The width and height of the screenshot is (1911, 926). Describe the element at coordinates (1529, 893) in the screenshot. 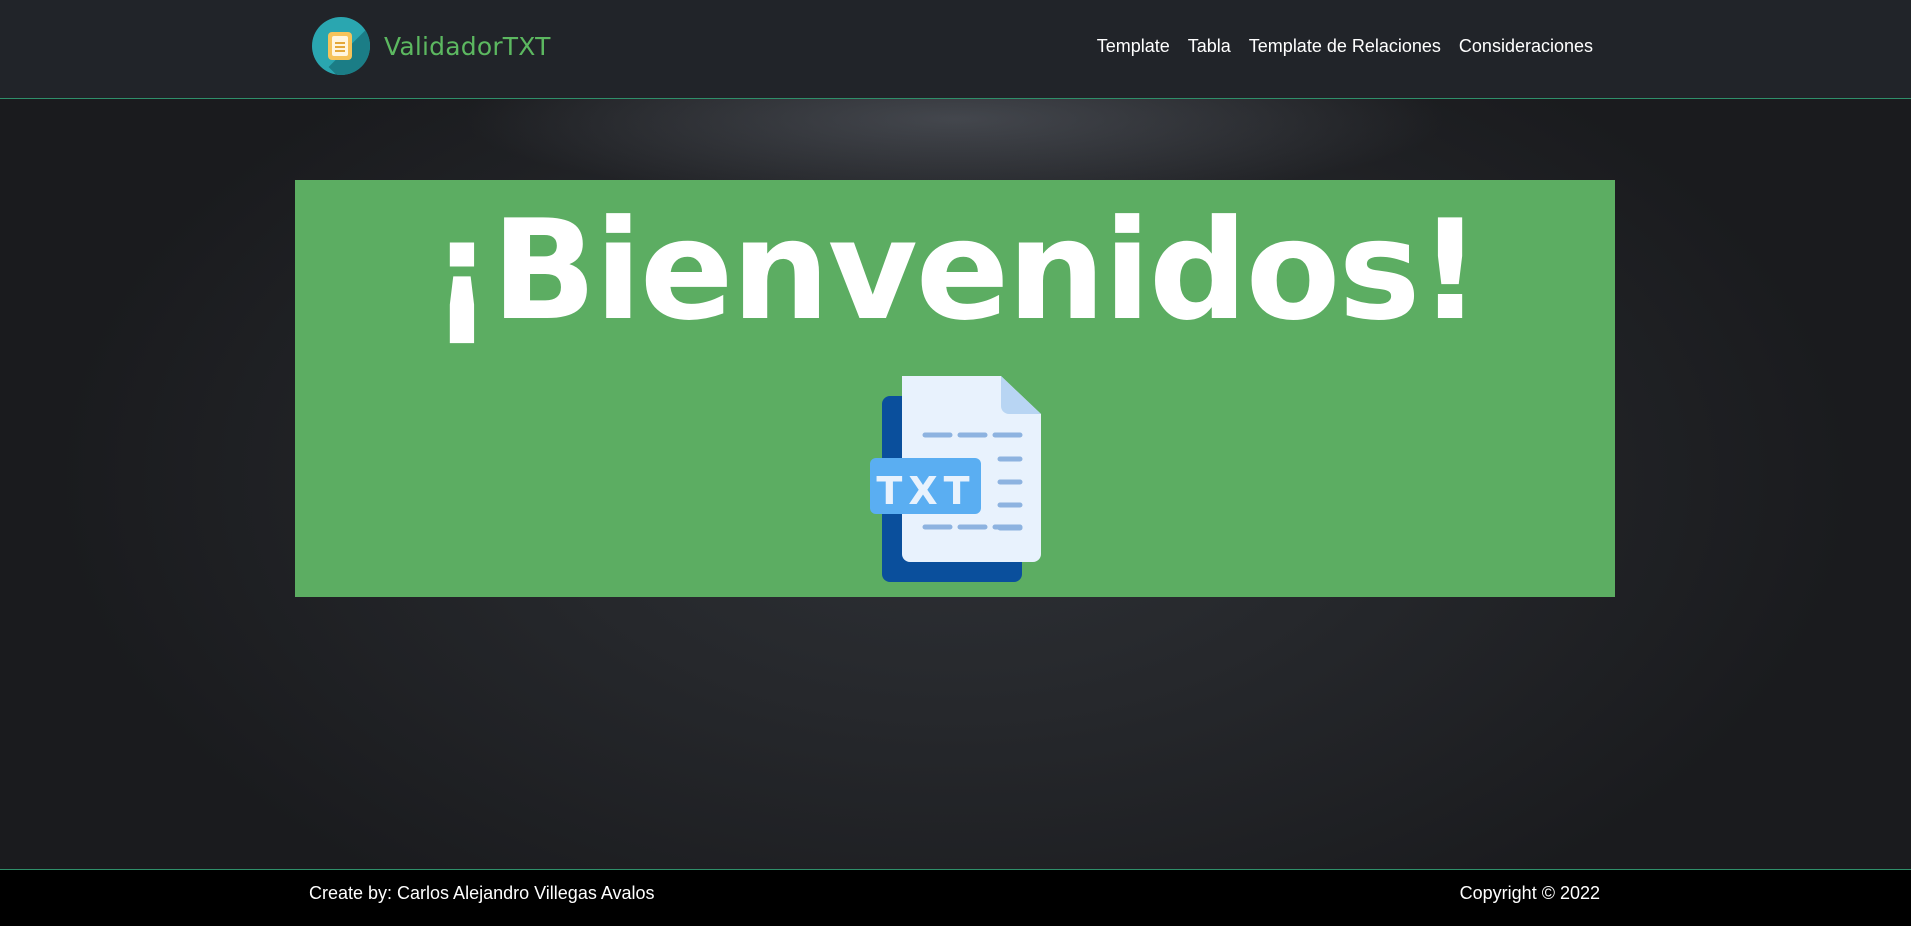

I see `footer-copyright: Copyright © 2022` at that location.